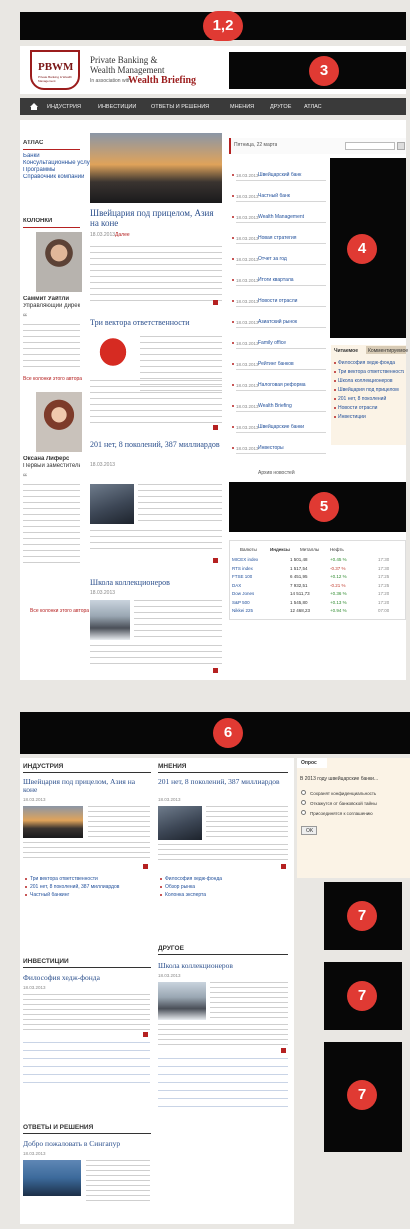 This screenshot has width=410, height=1229. Describe the element at coordinates (236, 585) in the screenshot. I see `market-row-name: DAX` at that location.